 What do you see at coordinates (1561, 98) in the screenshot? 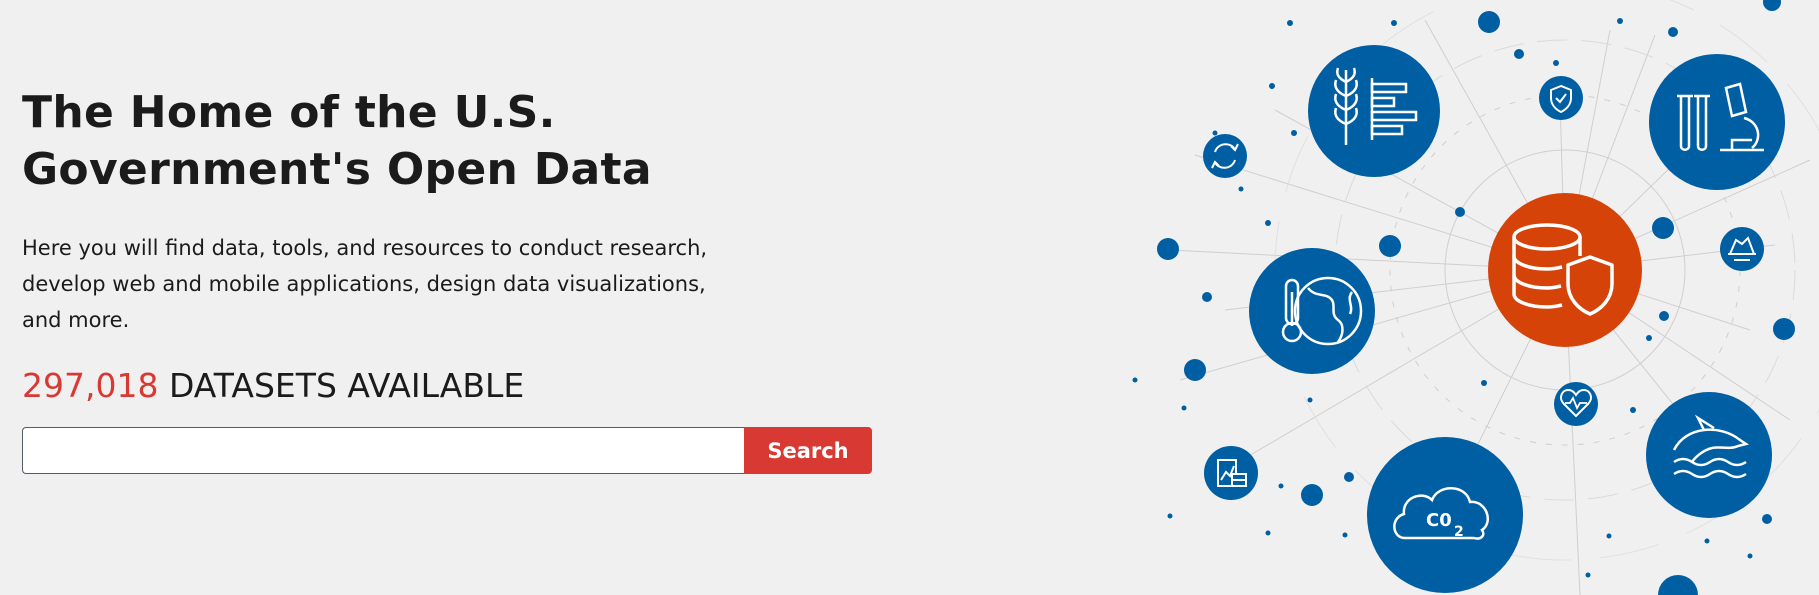
I see `shield-check-icon` at bounding box center [1561, 98].